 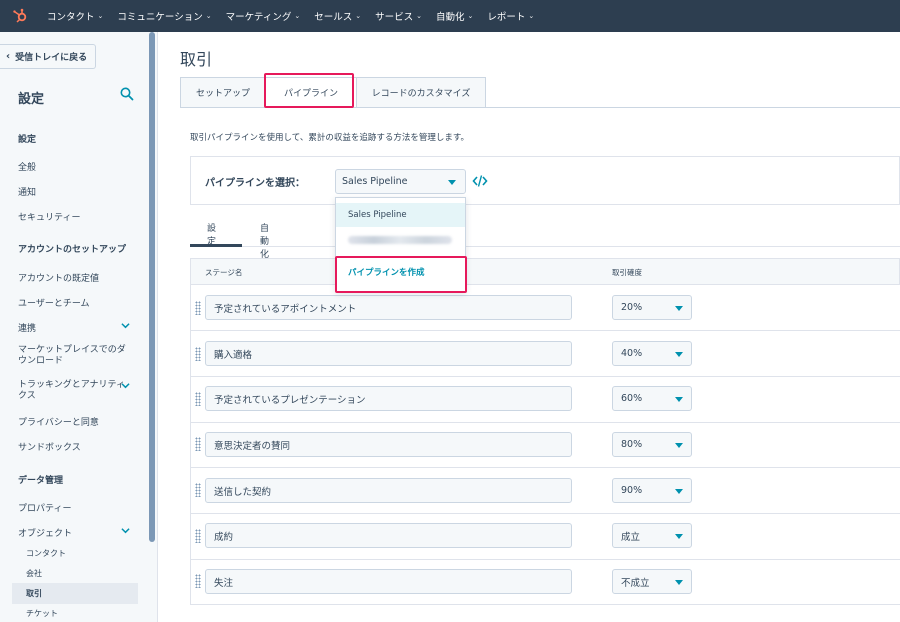 I want to click on nav-automation: 自動化 ⌄, so click(x=454, y=16).